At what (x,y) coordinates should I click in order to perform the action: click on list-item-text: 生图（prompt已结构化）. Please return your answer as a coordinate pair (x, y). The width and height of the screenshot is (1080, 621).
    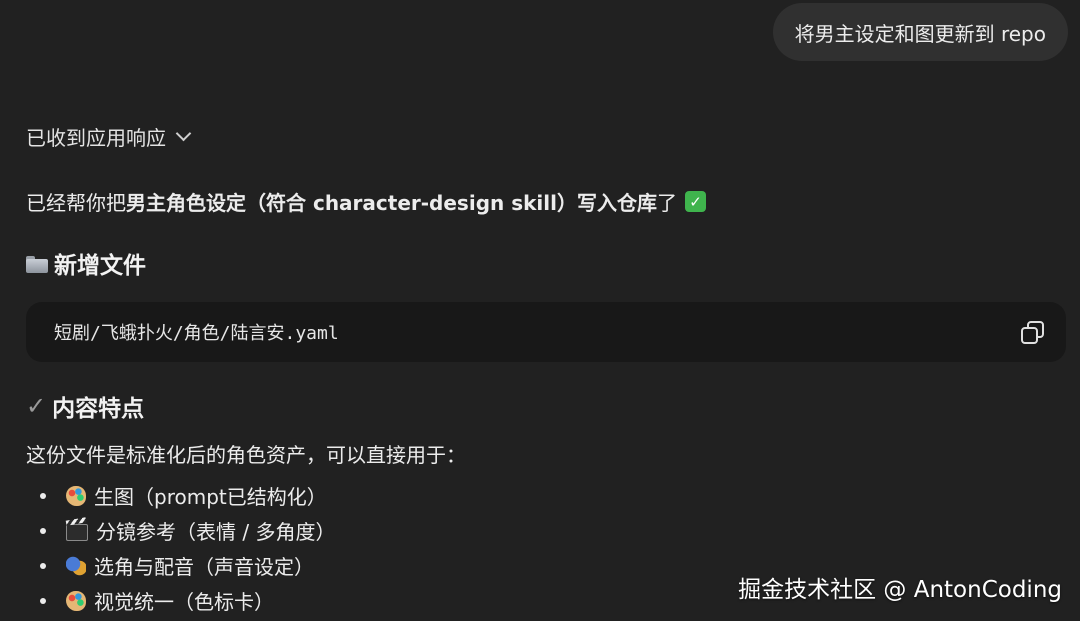
    Looking at the image, I should click on (210, 497).